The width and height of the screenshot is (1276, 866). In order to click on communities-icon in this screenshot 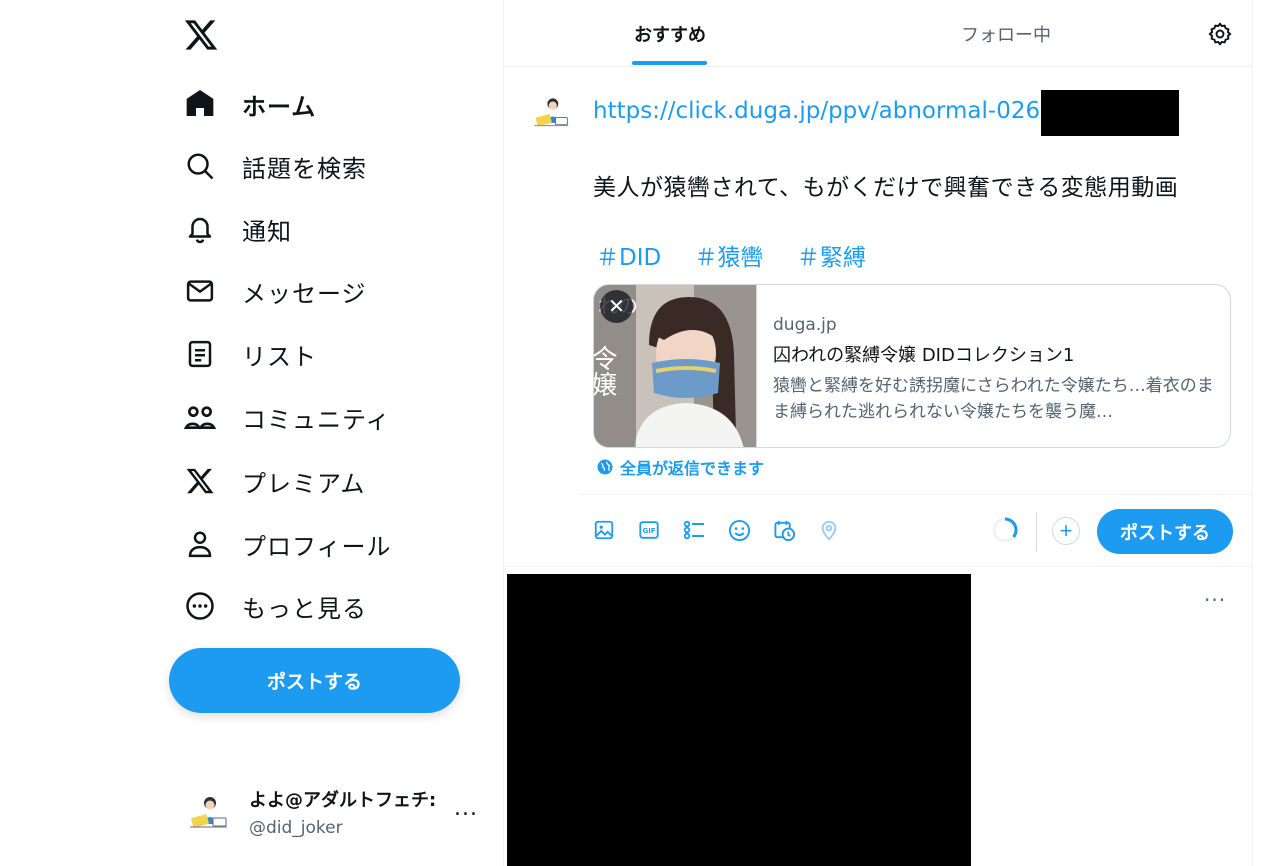, I will do `click(200, 417)`.